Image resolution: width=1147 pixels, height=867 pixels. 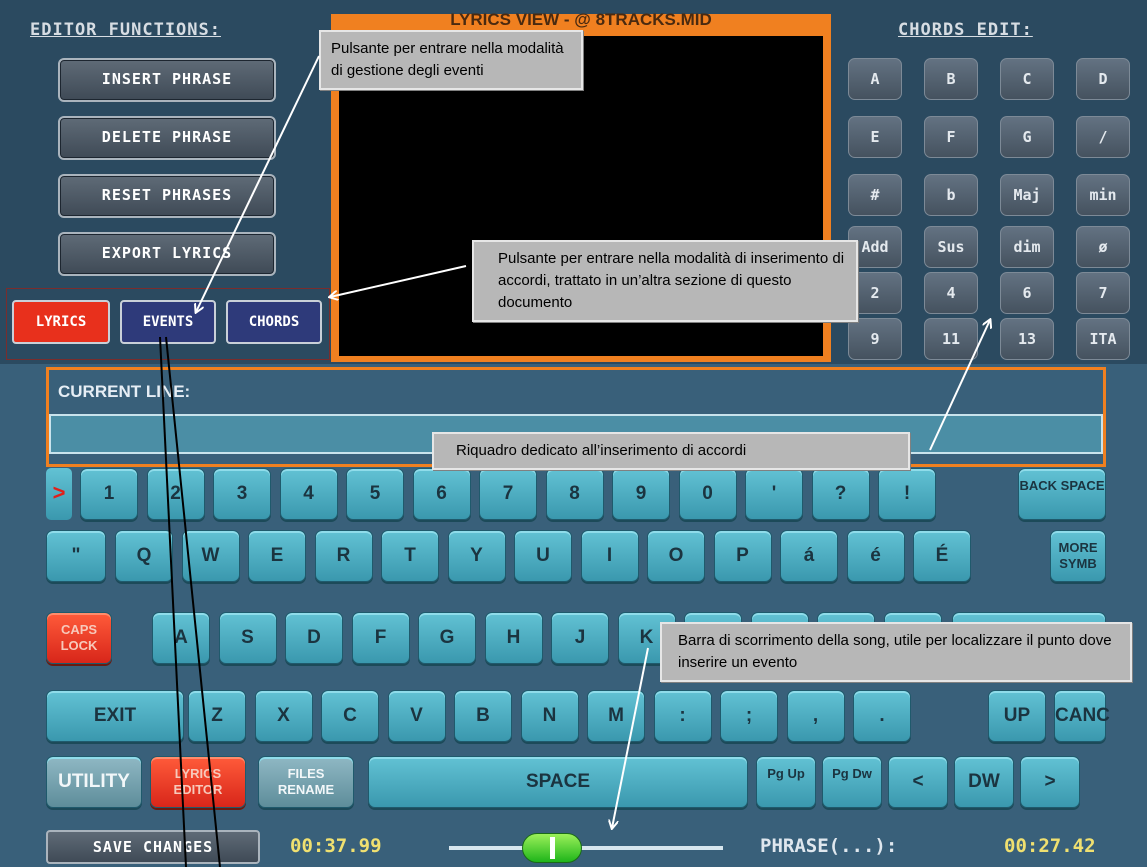 I want to click on chord-key: 11, so click(x=951, y=339).